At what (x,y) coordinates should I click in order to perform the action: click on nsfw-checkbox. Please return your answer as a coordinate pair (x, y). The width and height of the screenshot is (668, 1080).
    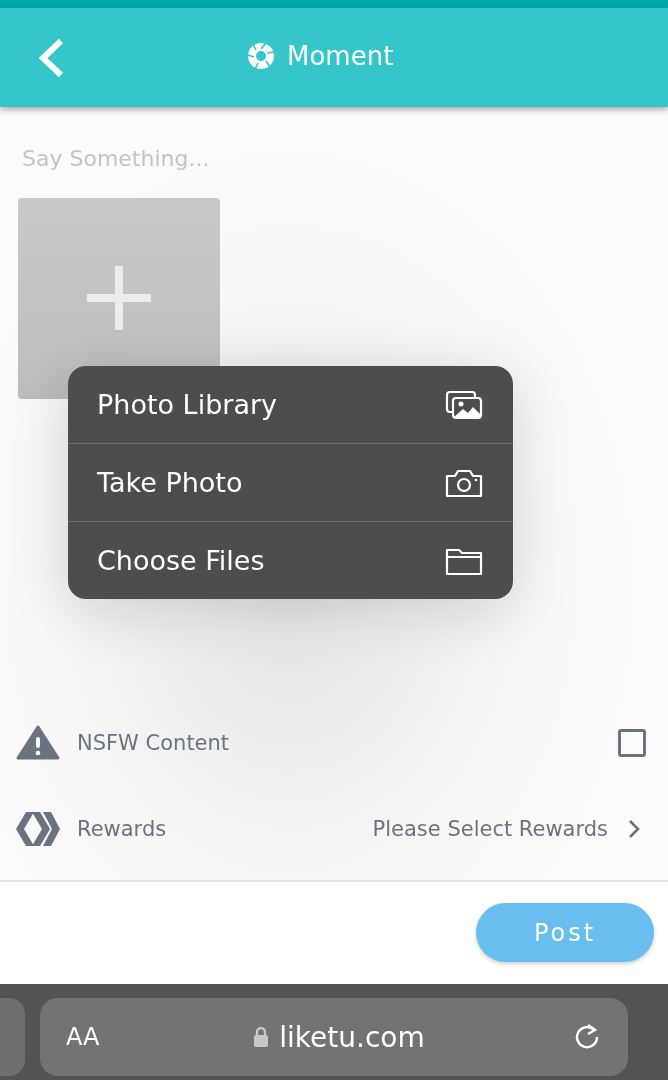
    Looking at the image, I should click on (632, 743).